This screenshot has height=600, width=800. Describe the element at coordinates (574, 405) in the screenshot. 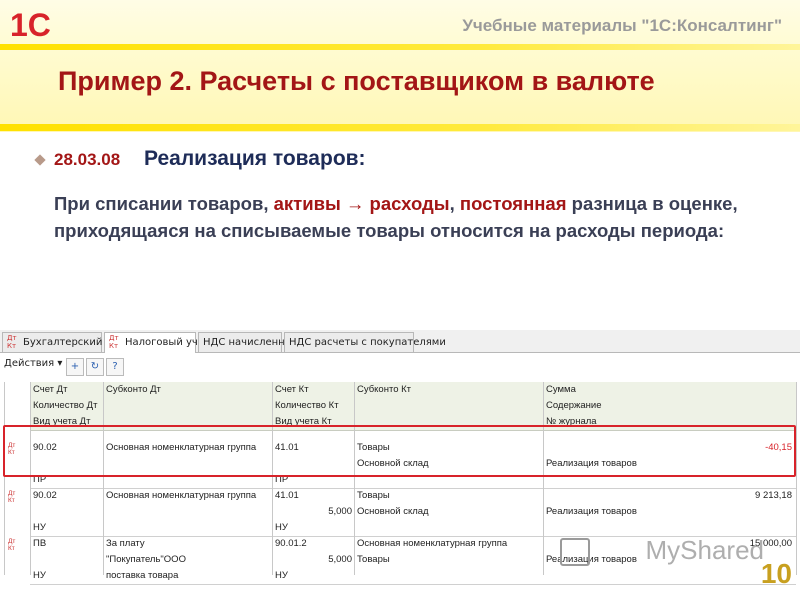

I see `header-cell: Содержание` at that location.